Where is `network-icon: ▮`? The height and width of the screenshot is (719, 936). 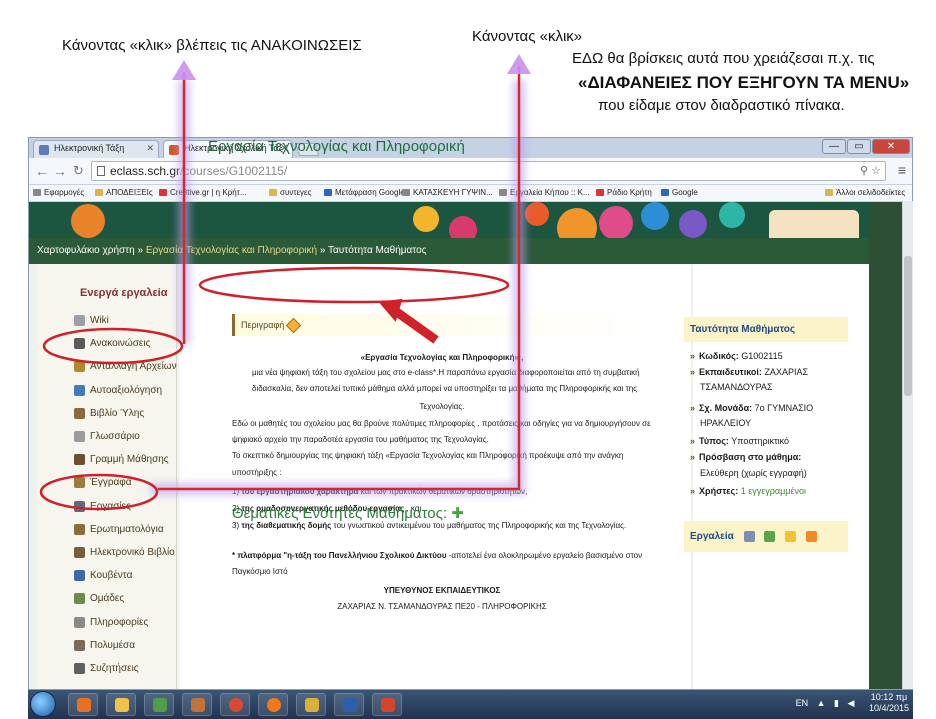 network-icon: ▮ is located at coordinates (836, 703).